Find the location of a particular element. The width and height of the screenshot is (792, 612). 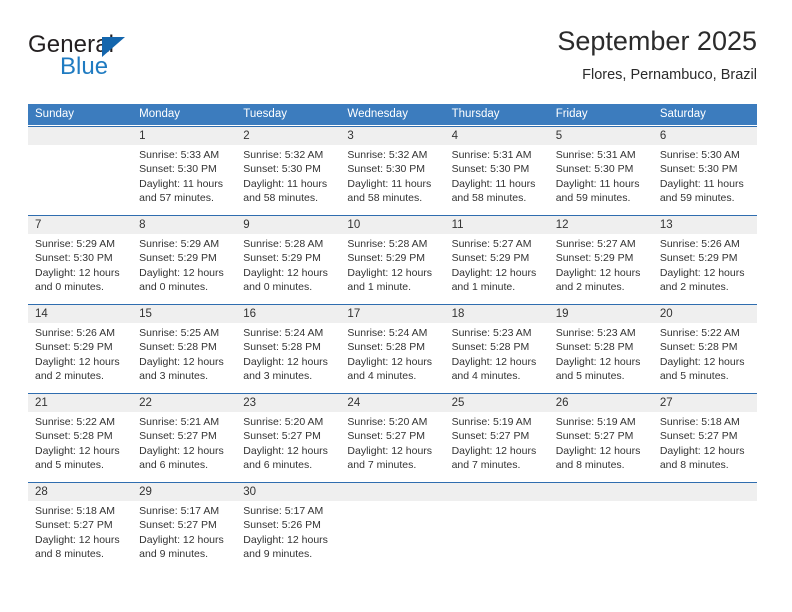

day-number: 14 is located at coordinates (80, 314).